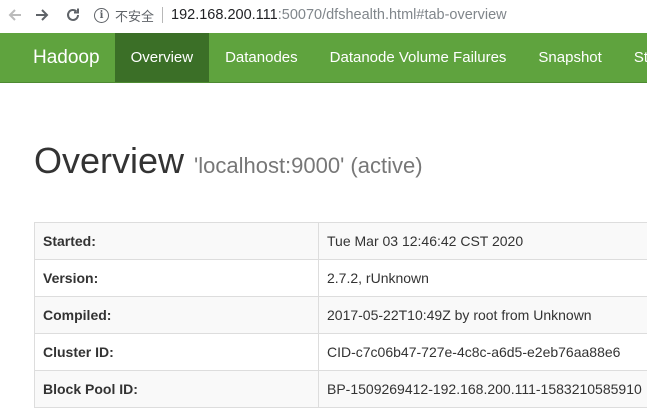  Describe the element at coordinates (162, 57) in the screenshot. I see `nav-item-overview: Overview` at that location.